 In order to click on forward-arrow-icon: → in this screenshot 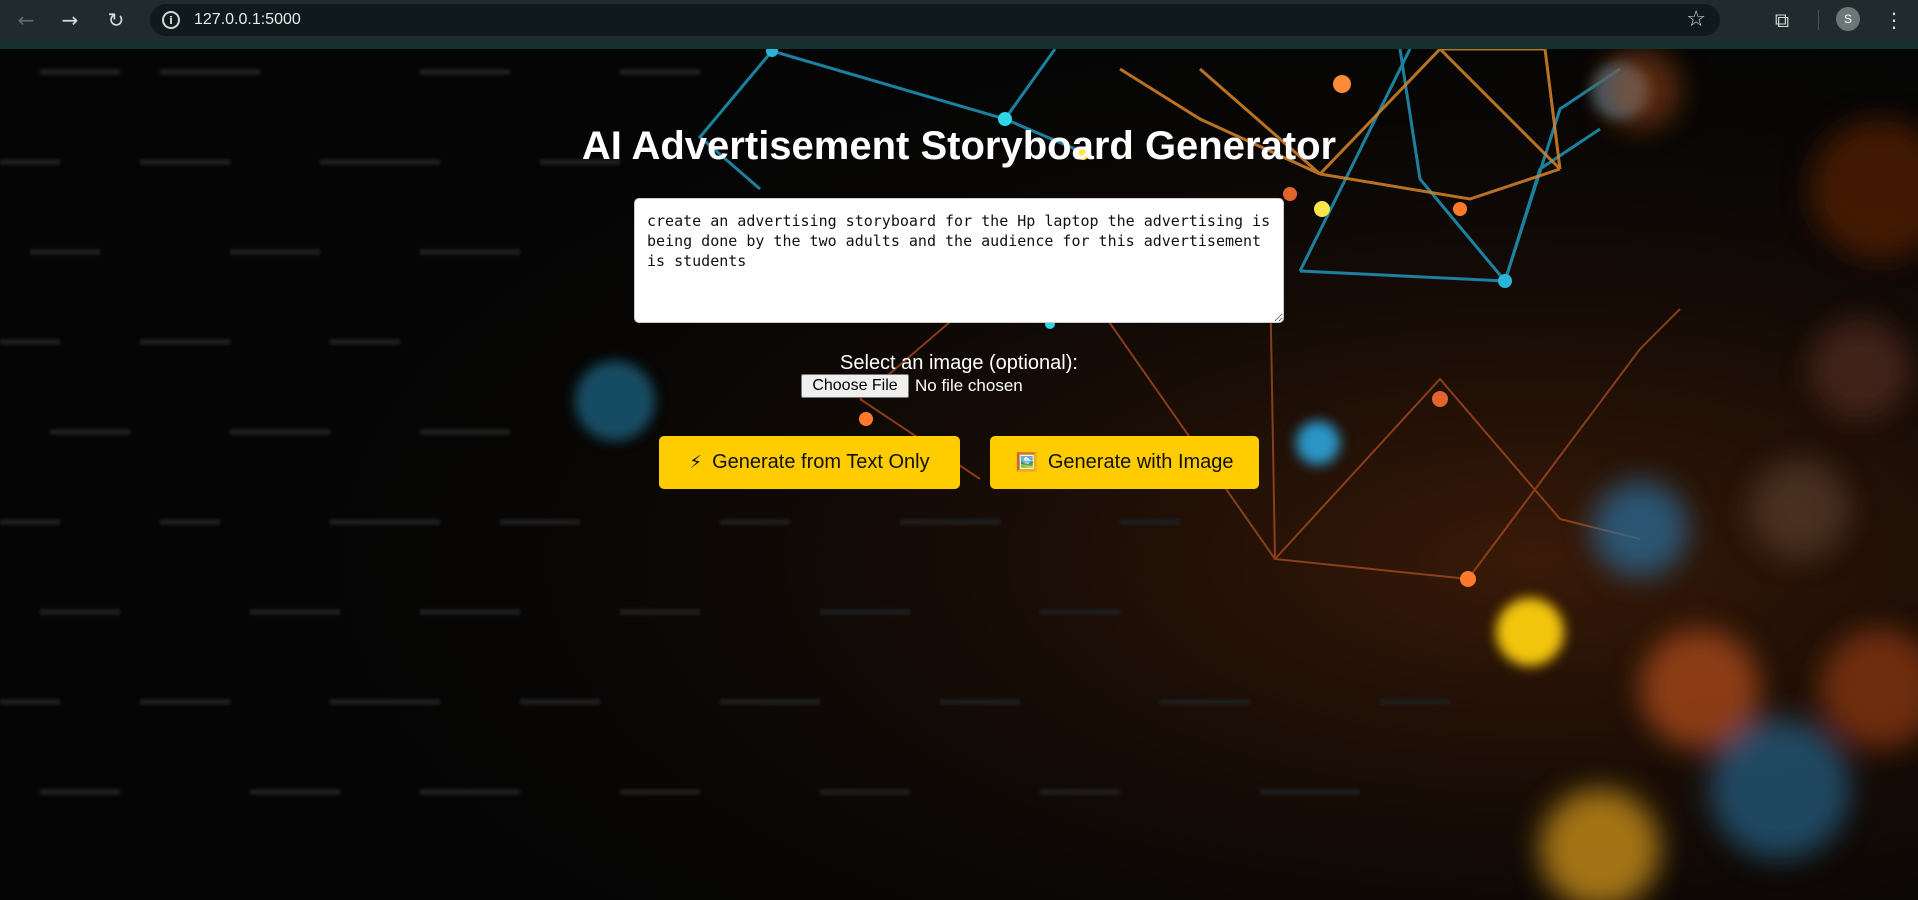, I will do `click(70, 20)`.